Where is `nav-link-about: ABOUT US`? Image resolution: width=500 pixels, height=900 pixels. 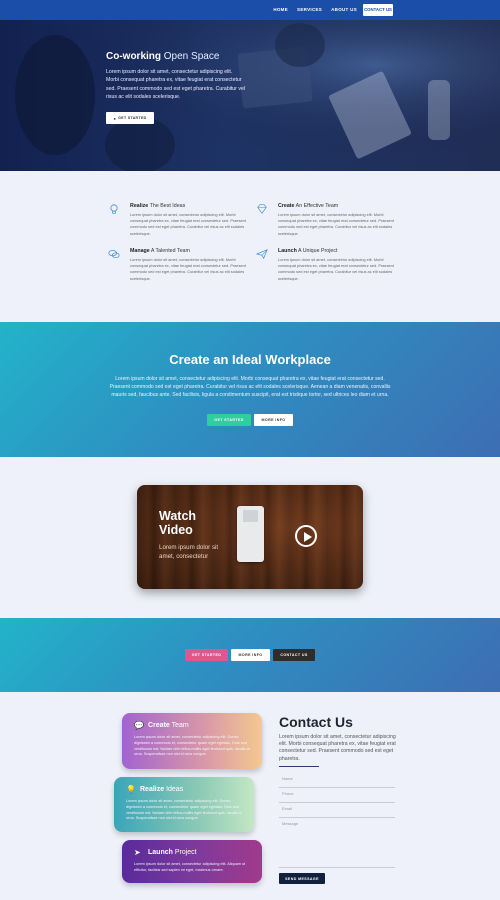
nav-link-about: ABOUT US is located at coordinates (344, 10).